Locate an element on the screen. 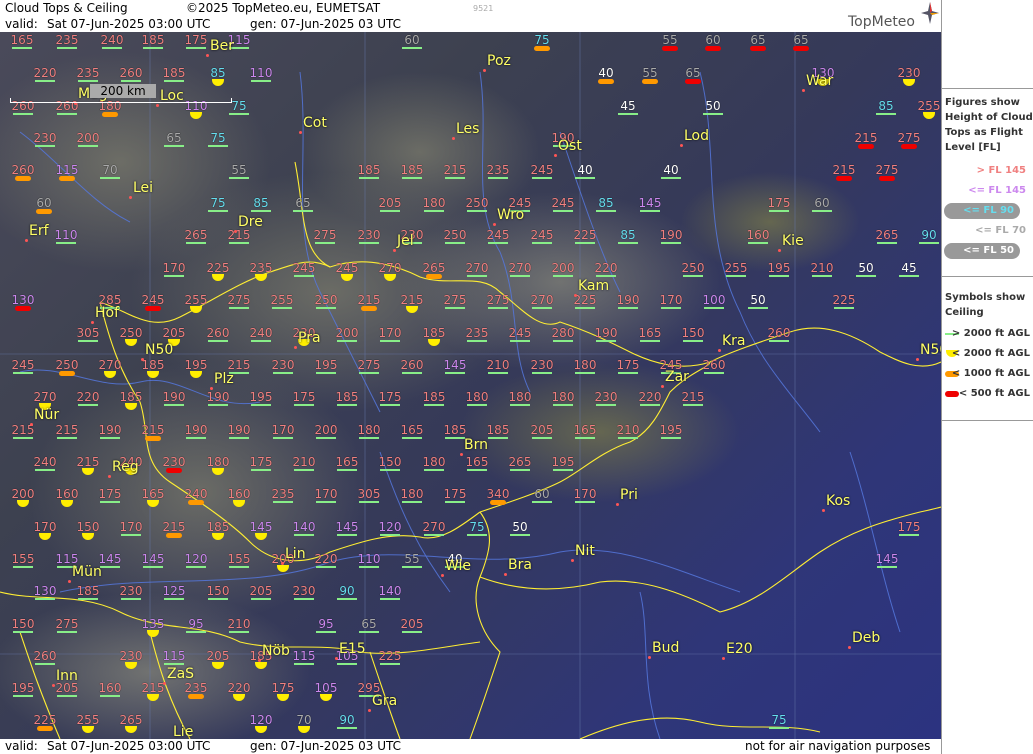 The image size is (1033, 754). station-observation: 235 is located at coordinates (283, 500).